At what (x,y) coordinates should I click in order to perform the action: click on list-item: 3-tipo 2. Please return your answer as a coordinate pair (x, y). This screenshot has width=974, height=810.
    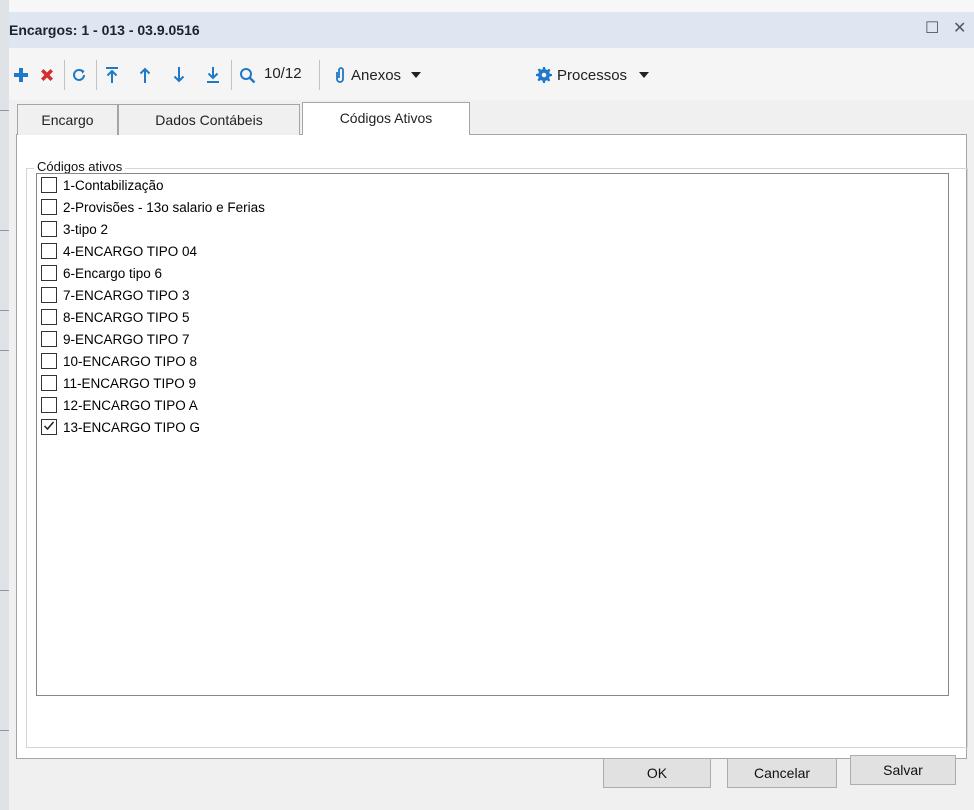
    Looking at the image, I should click on (74, 231).